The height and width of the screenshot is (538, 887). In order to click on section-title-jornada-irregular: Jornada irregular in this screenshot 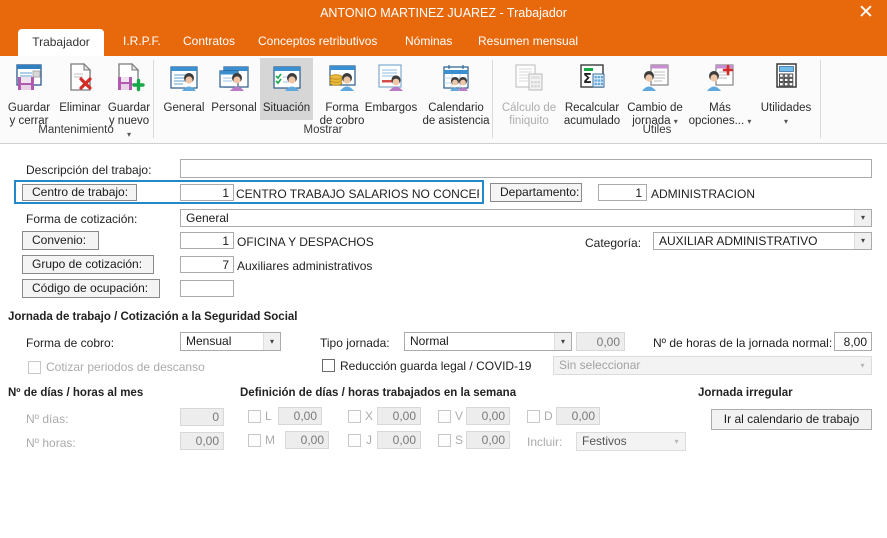, I will do `click(745, 393)`.